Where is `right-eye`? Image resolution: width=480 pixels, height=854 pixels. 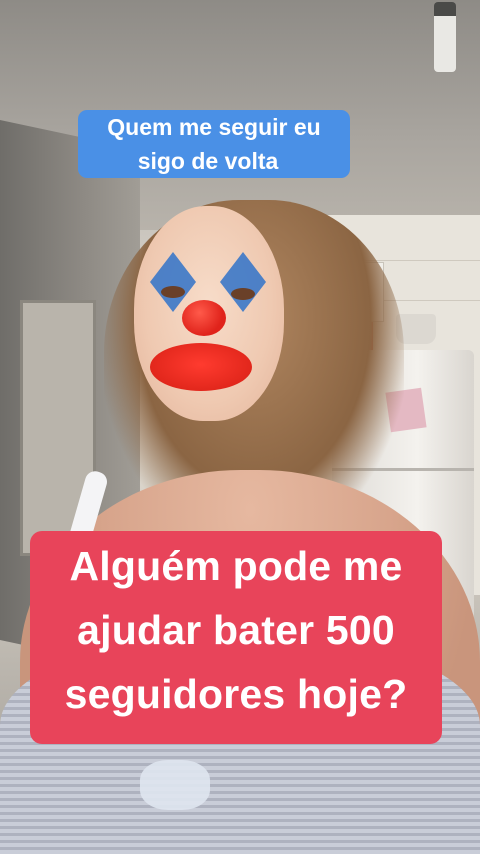 right-eye is located at coordinates (243, 294).